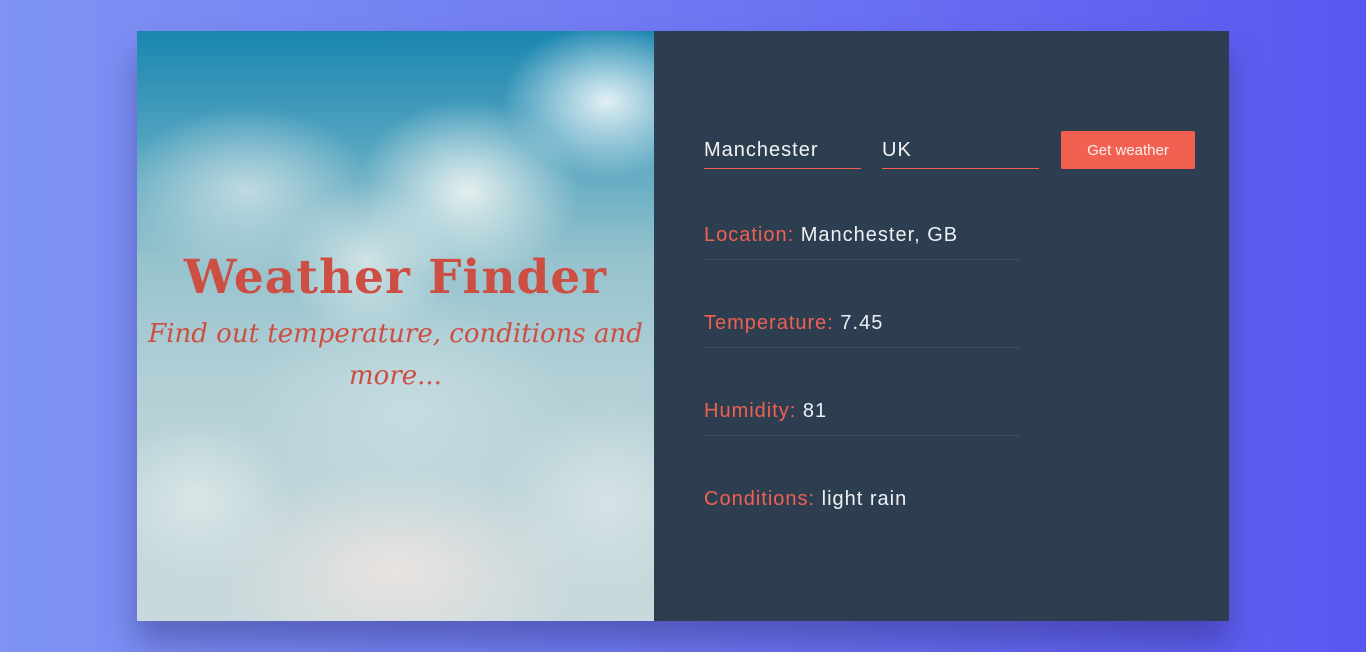  Describe the element at coordinates (897, 150) in the screenshot. I see `country-input-value: UK` at that location.